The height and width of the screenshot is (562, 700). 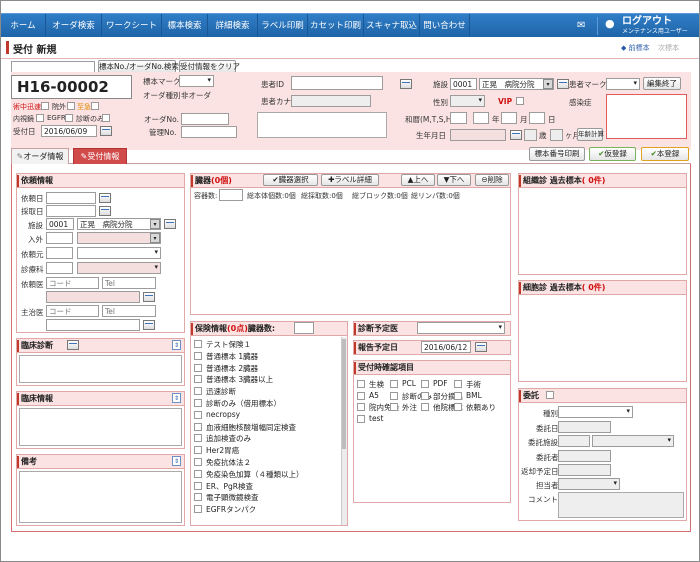 I want to click on tab-order-info: ✎オーダ情報, so click(x=40, y=156).